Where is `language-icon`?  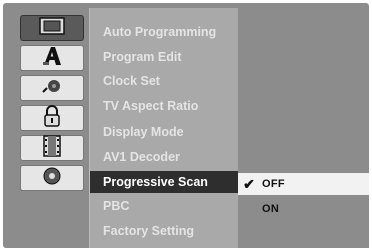 language-icon is located at coordinates (52, 58).